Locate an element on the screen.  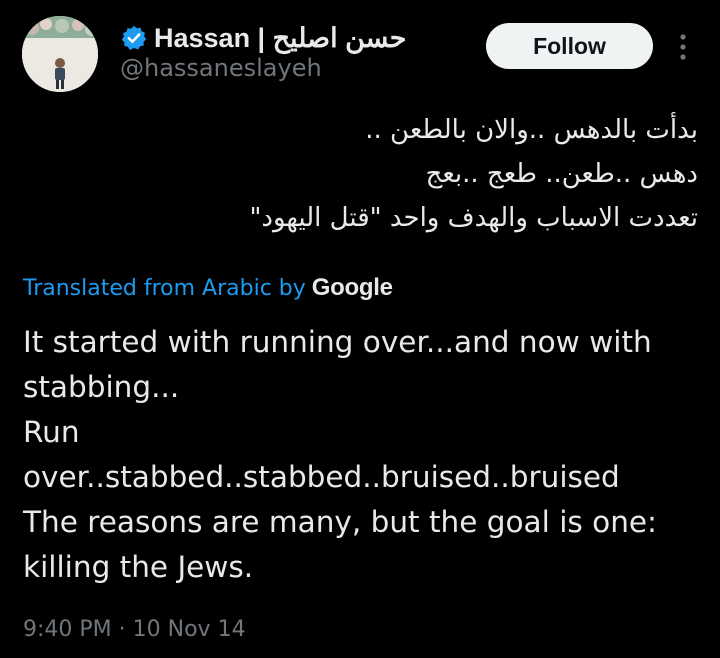
original-line: بدأت بالدهس ..والان بالطعن .. is located at coordinates (531, 130).